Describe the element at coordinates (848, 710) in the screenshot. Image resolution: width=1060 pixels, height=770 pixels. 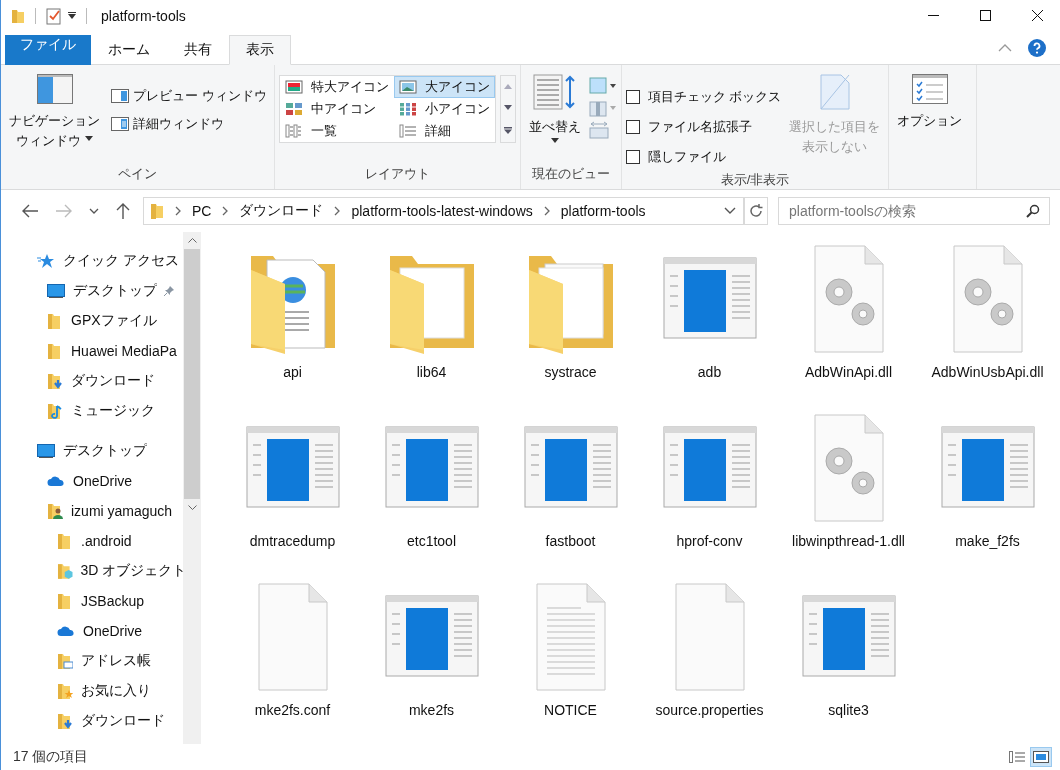
I see `file-name: sqlite3` at that location.